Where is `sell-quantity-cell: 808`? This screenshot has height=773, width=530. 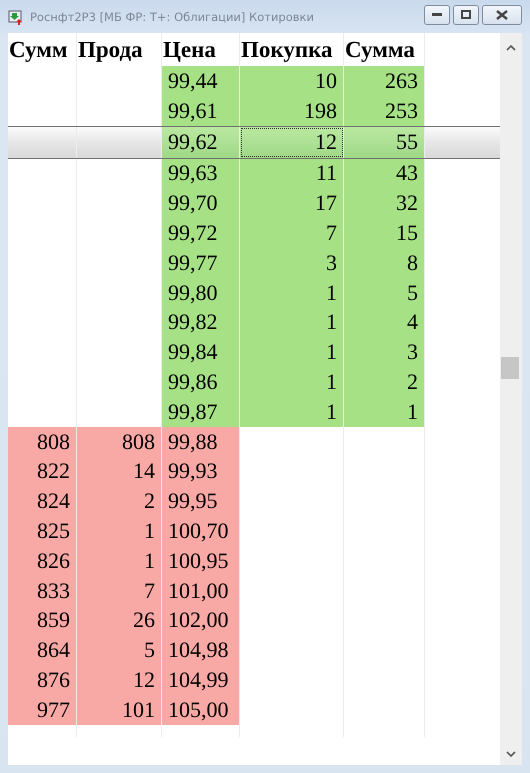
sell-quantity-cell: 808 is located at coordinates (119, 441).